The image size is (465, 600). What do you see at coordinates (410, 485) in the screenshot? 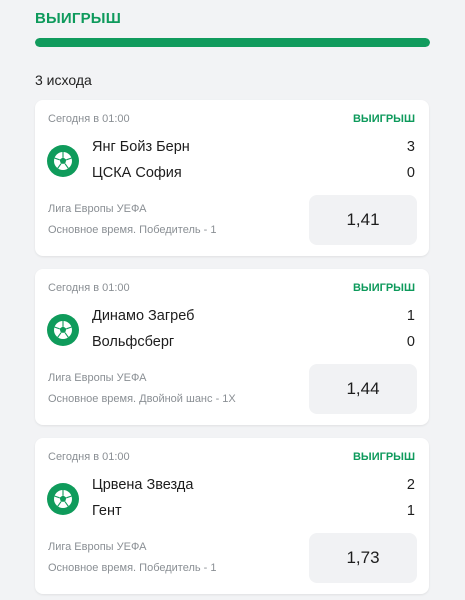
I see `score-home: 2` at bounding box center [410, 485].